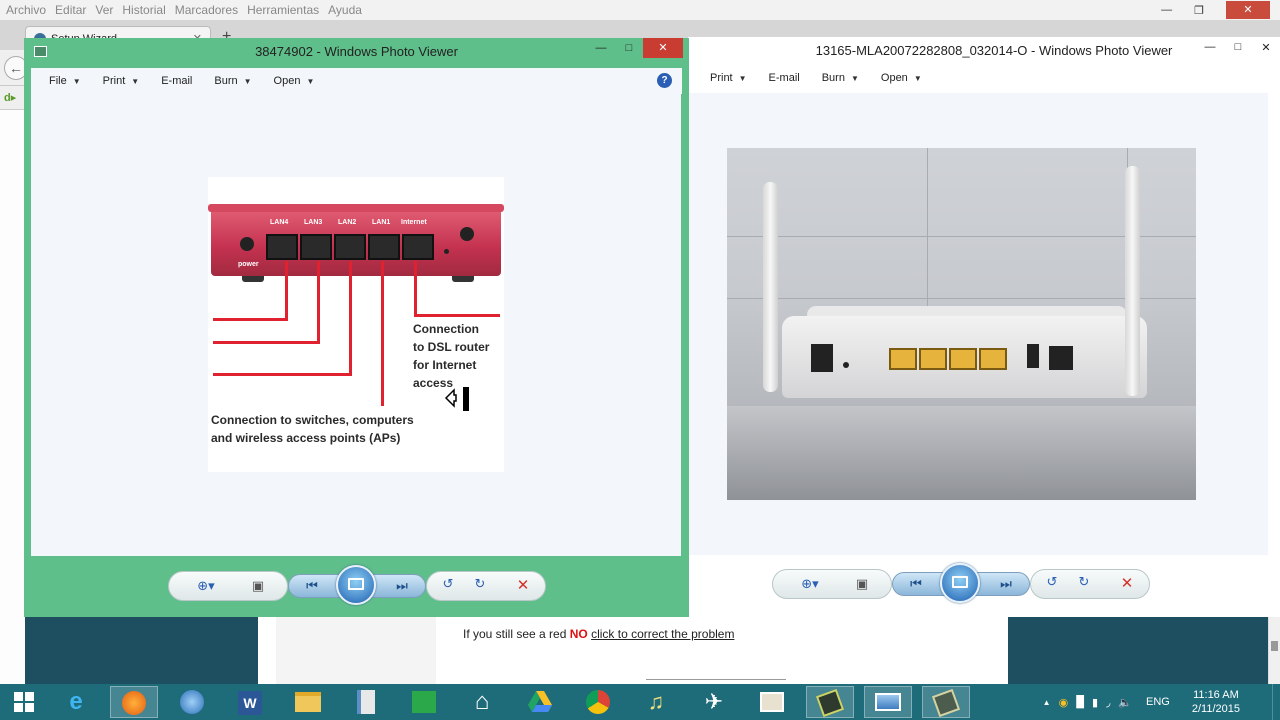 The height and width of the screenshot is (720, 1280). Describe the element at coordinates (846, 365) in the screenshot. I see `reset-button` at that location.